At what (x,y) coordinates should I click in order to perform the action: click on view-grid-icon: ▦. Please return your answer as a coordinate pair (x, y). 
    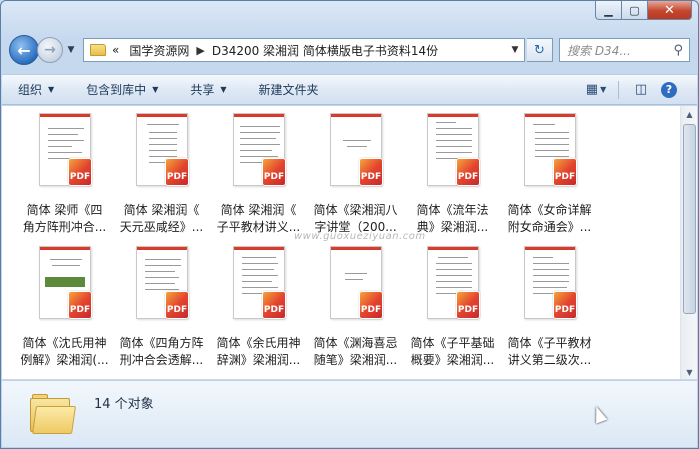
    Looking at the image, I should click on (592, 89).